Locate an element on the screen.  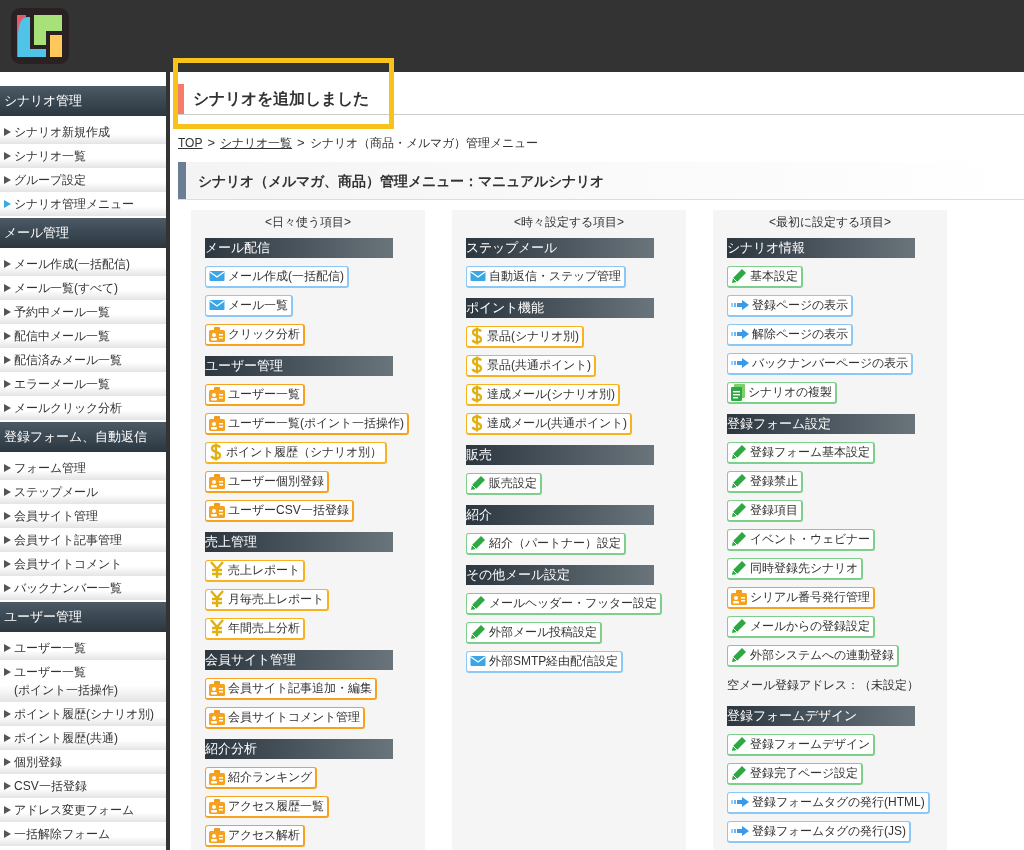
menu-button: 達成メール(シナリオ別) is located at coordinates (543, 394).